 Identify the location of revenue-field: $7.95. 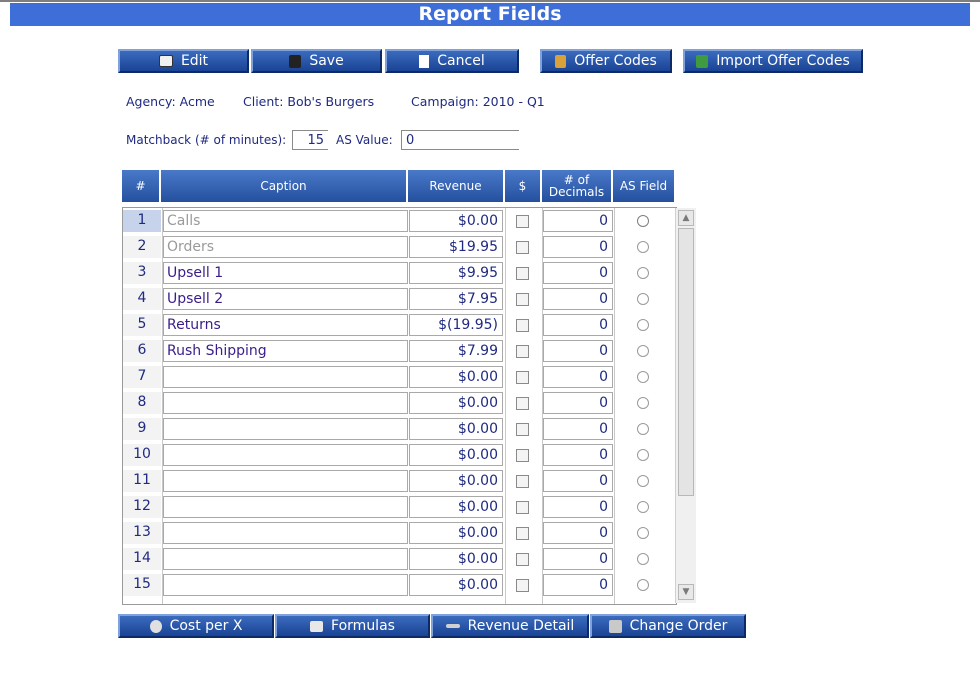
(456, 299).